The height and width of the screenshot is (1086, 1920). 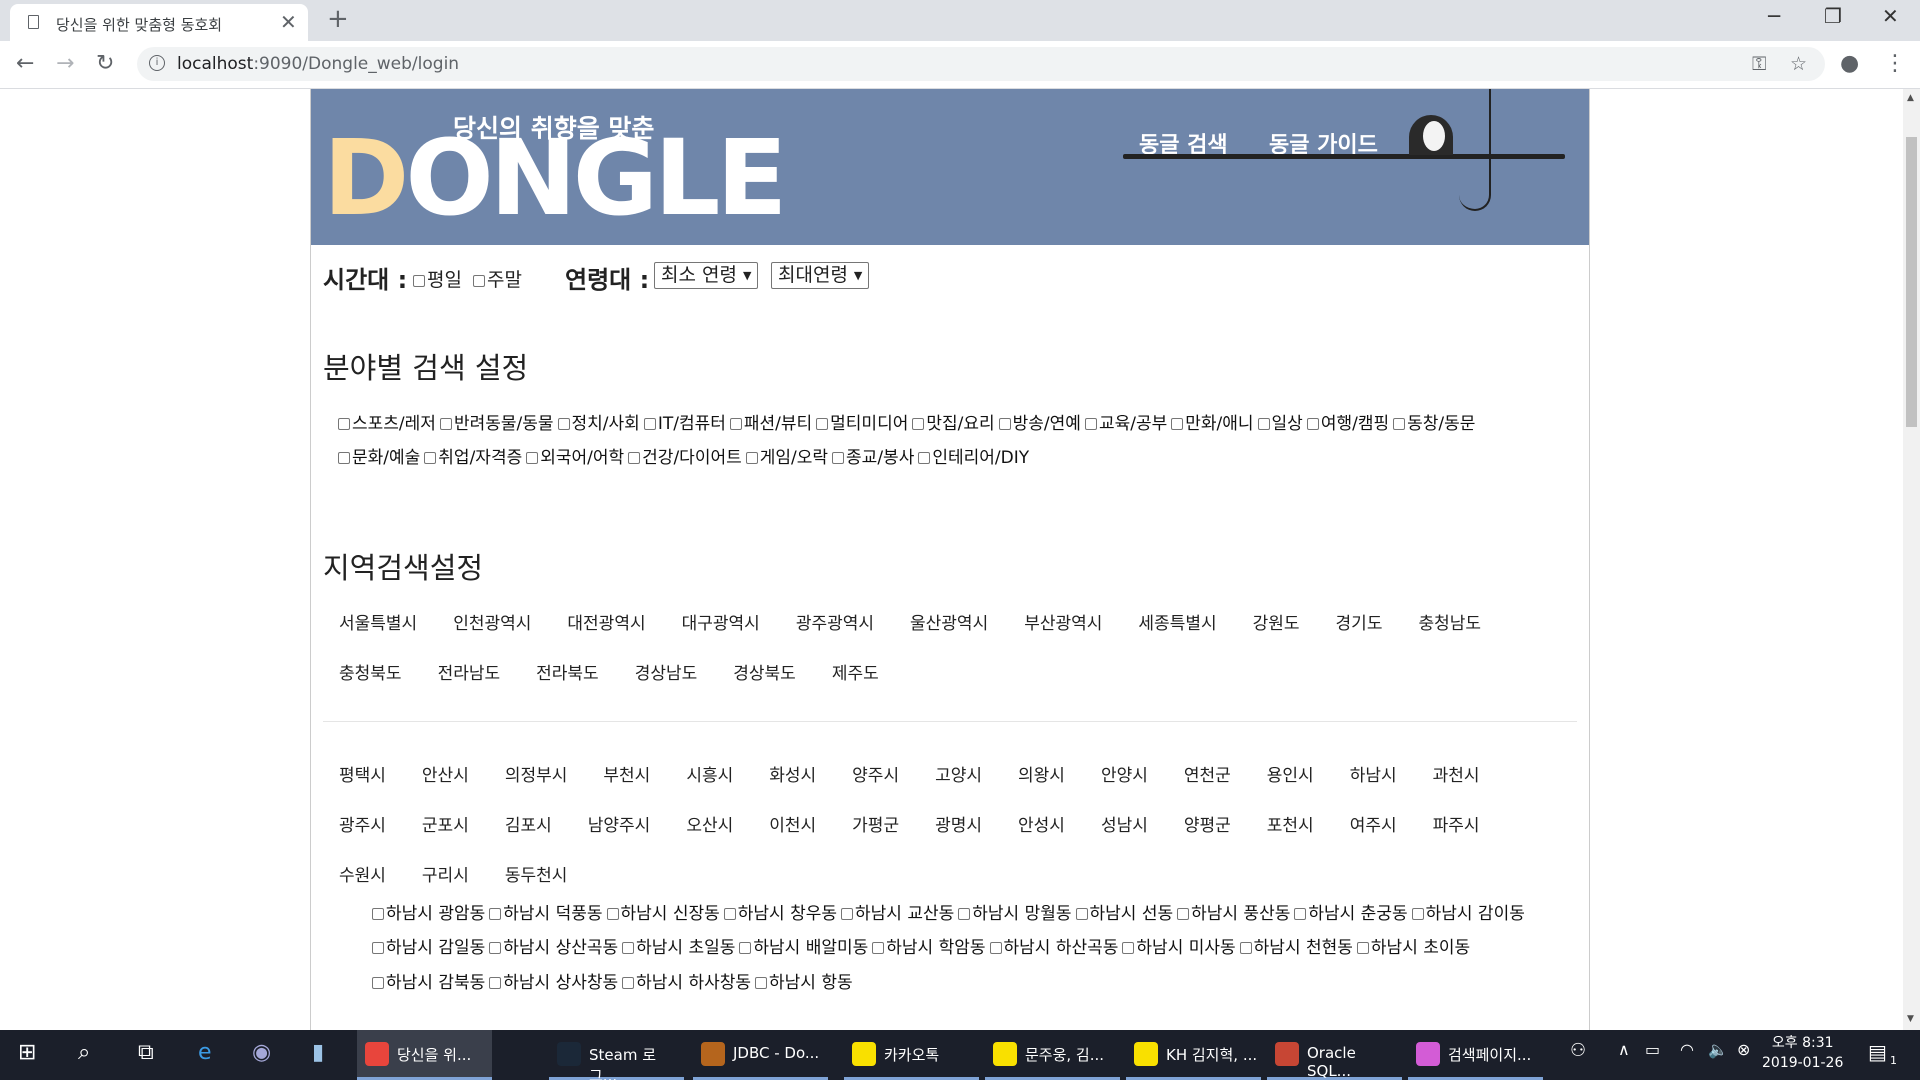 I want to click on battery-icon: ▭, so click(x=1652, y=1049).